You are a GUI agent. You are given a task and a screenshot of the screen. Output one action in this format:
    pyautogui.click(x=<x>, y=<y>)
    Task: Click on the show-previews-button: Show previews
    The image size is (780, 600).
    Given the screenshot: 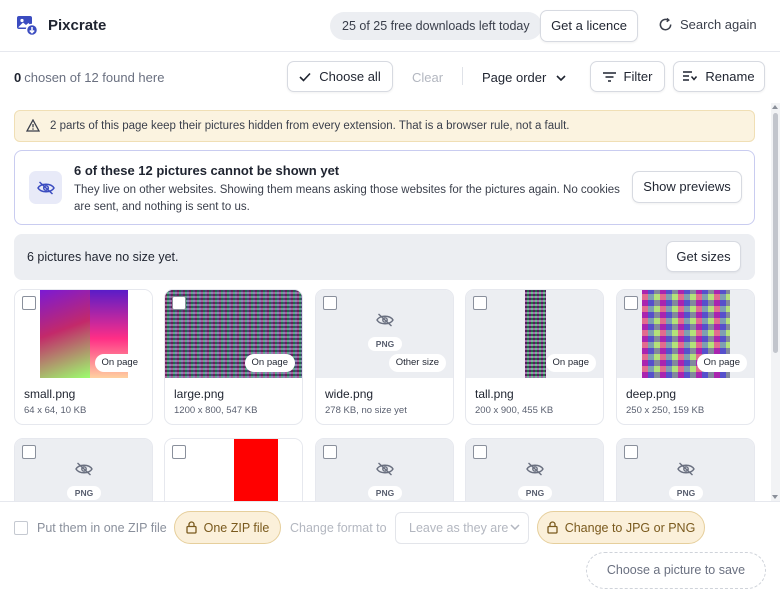 What is the action you would take?
    pyautogui.click(x=687, y=187)
    